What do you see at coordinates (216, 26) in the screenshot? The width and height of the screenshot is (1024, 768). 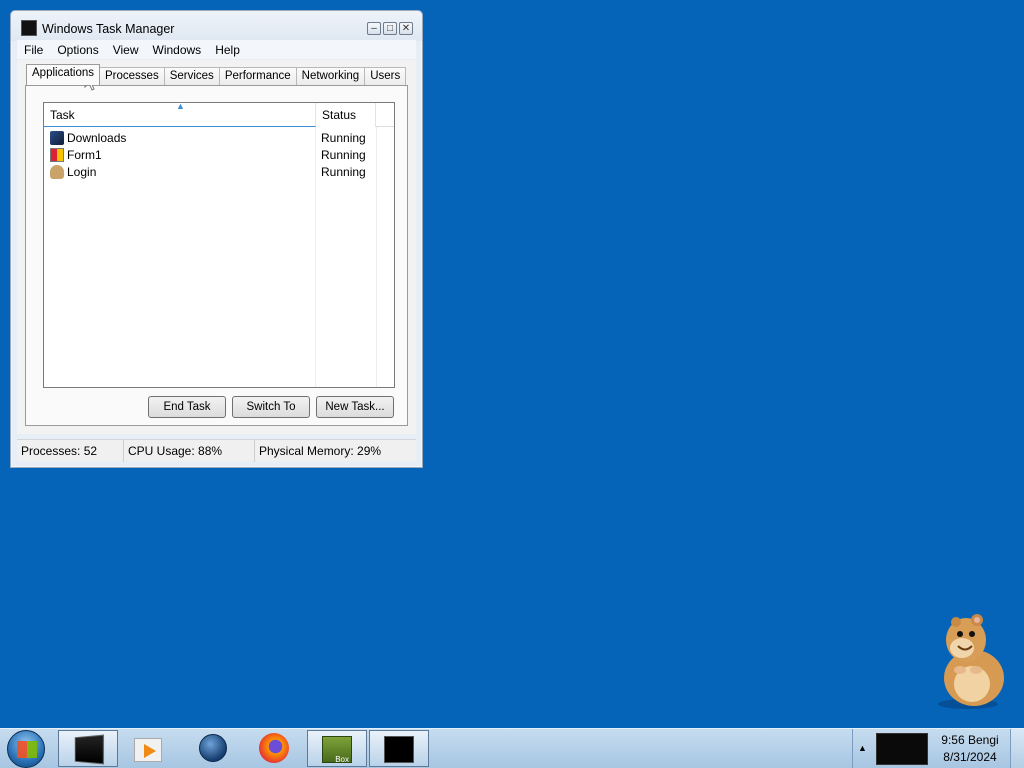 I see `title-bar: Windows Task Manager – □ ✕` at bounding box center [216, 26].